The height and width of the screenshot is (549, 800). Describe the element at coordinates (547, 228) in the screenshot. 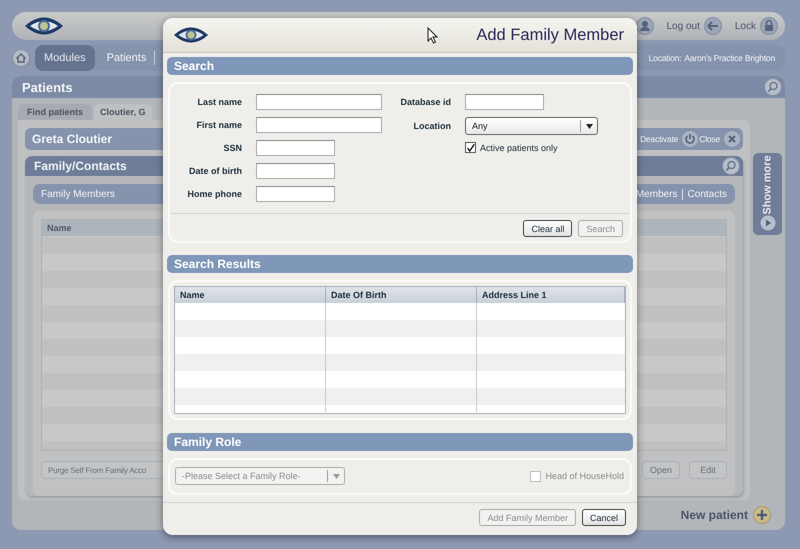

I see `clear-button: Clear all` at that location.